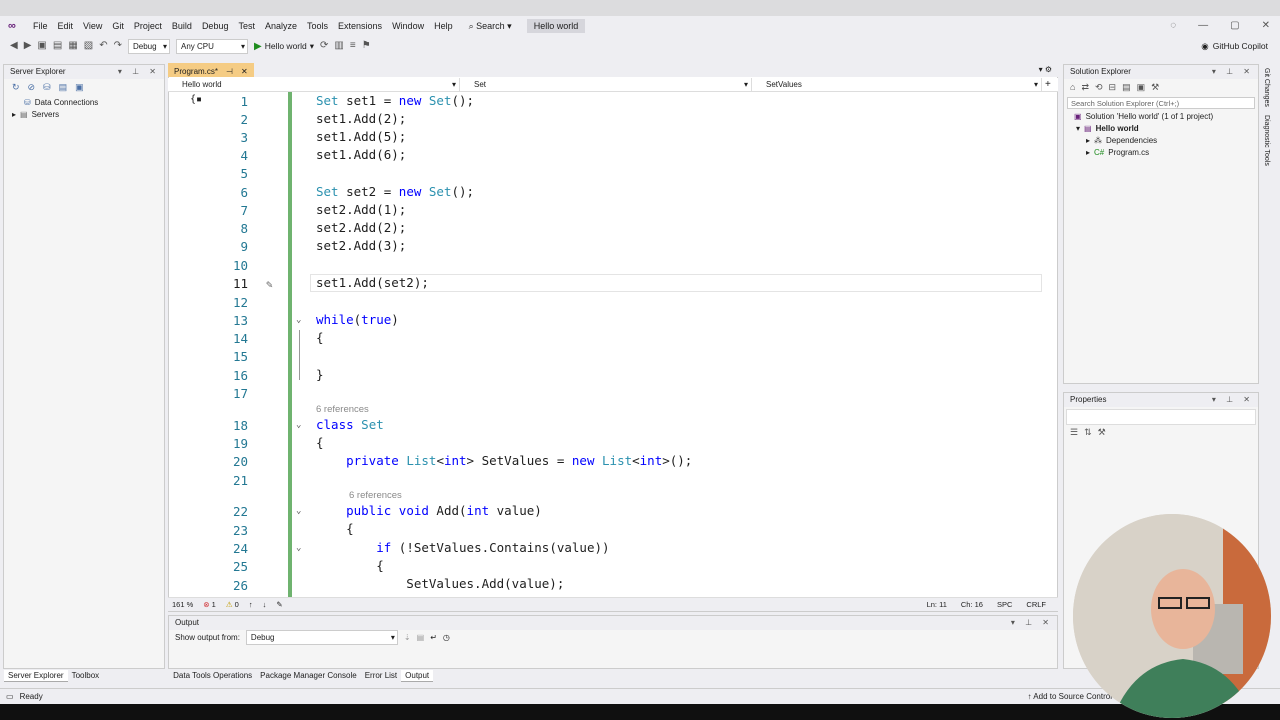  Describe the element at coordinates (1070, 696) in the screenshot. I see `add-to-source-control-button: ↑ Add to Source Control` at that location.